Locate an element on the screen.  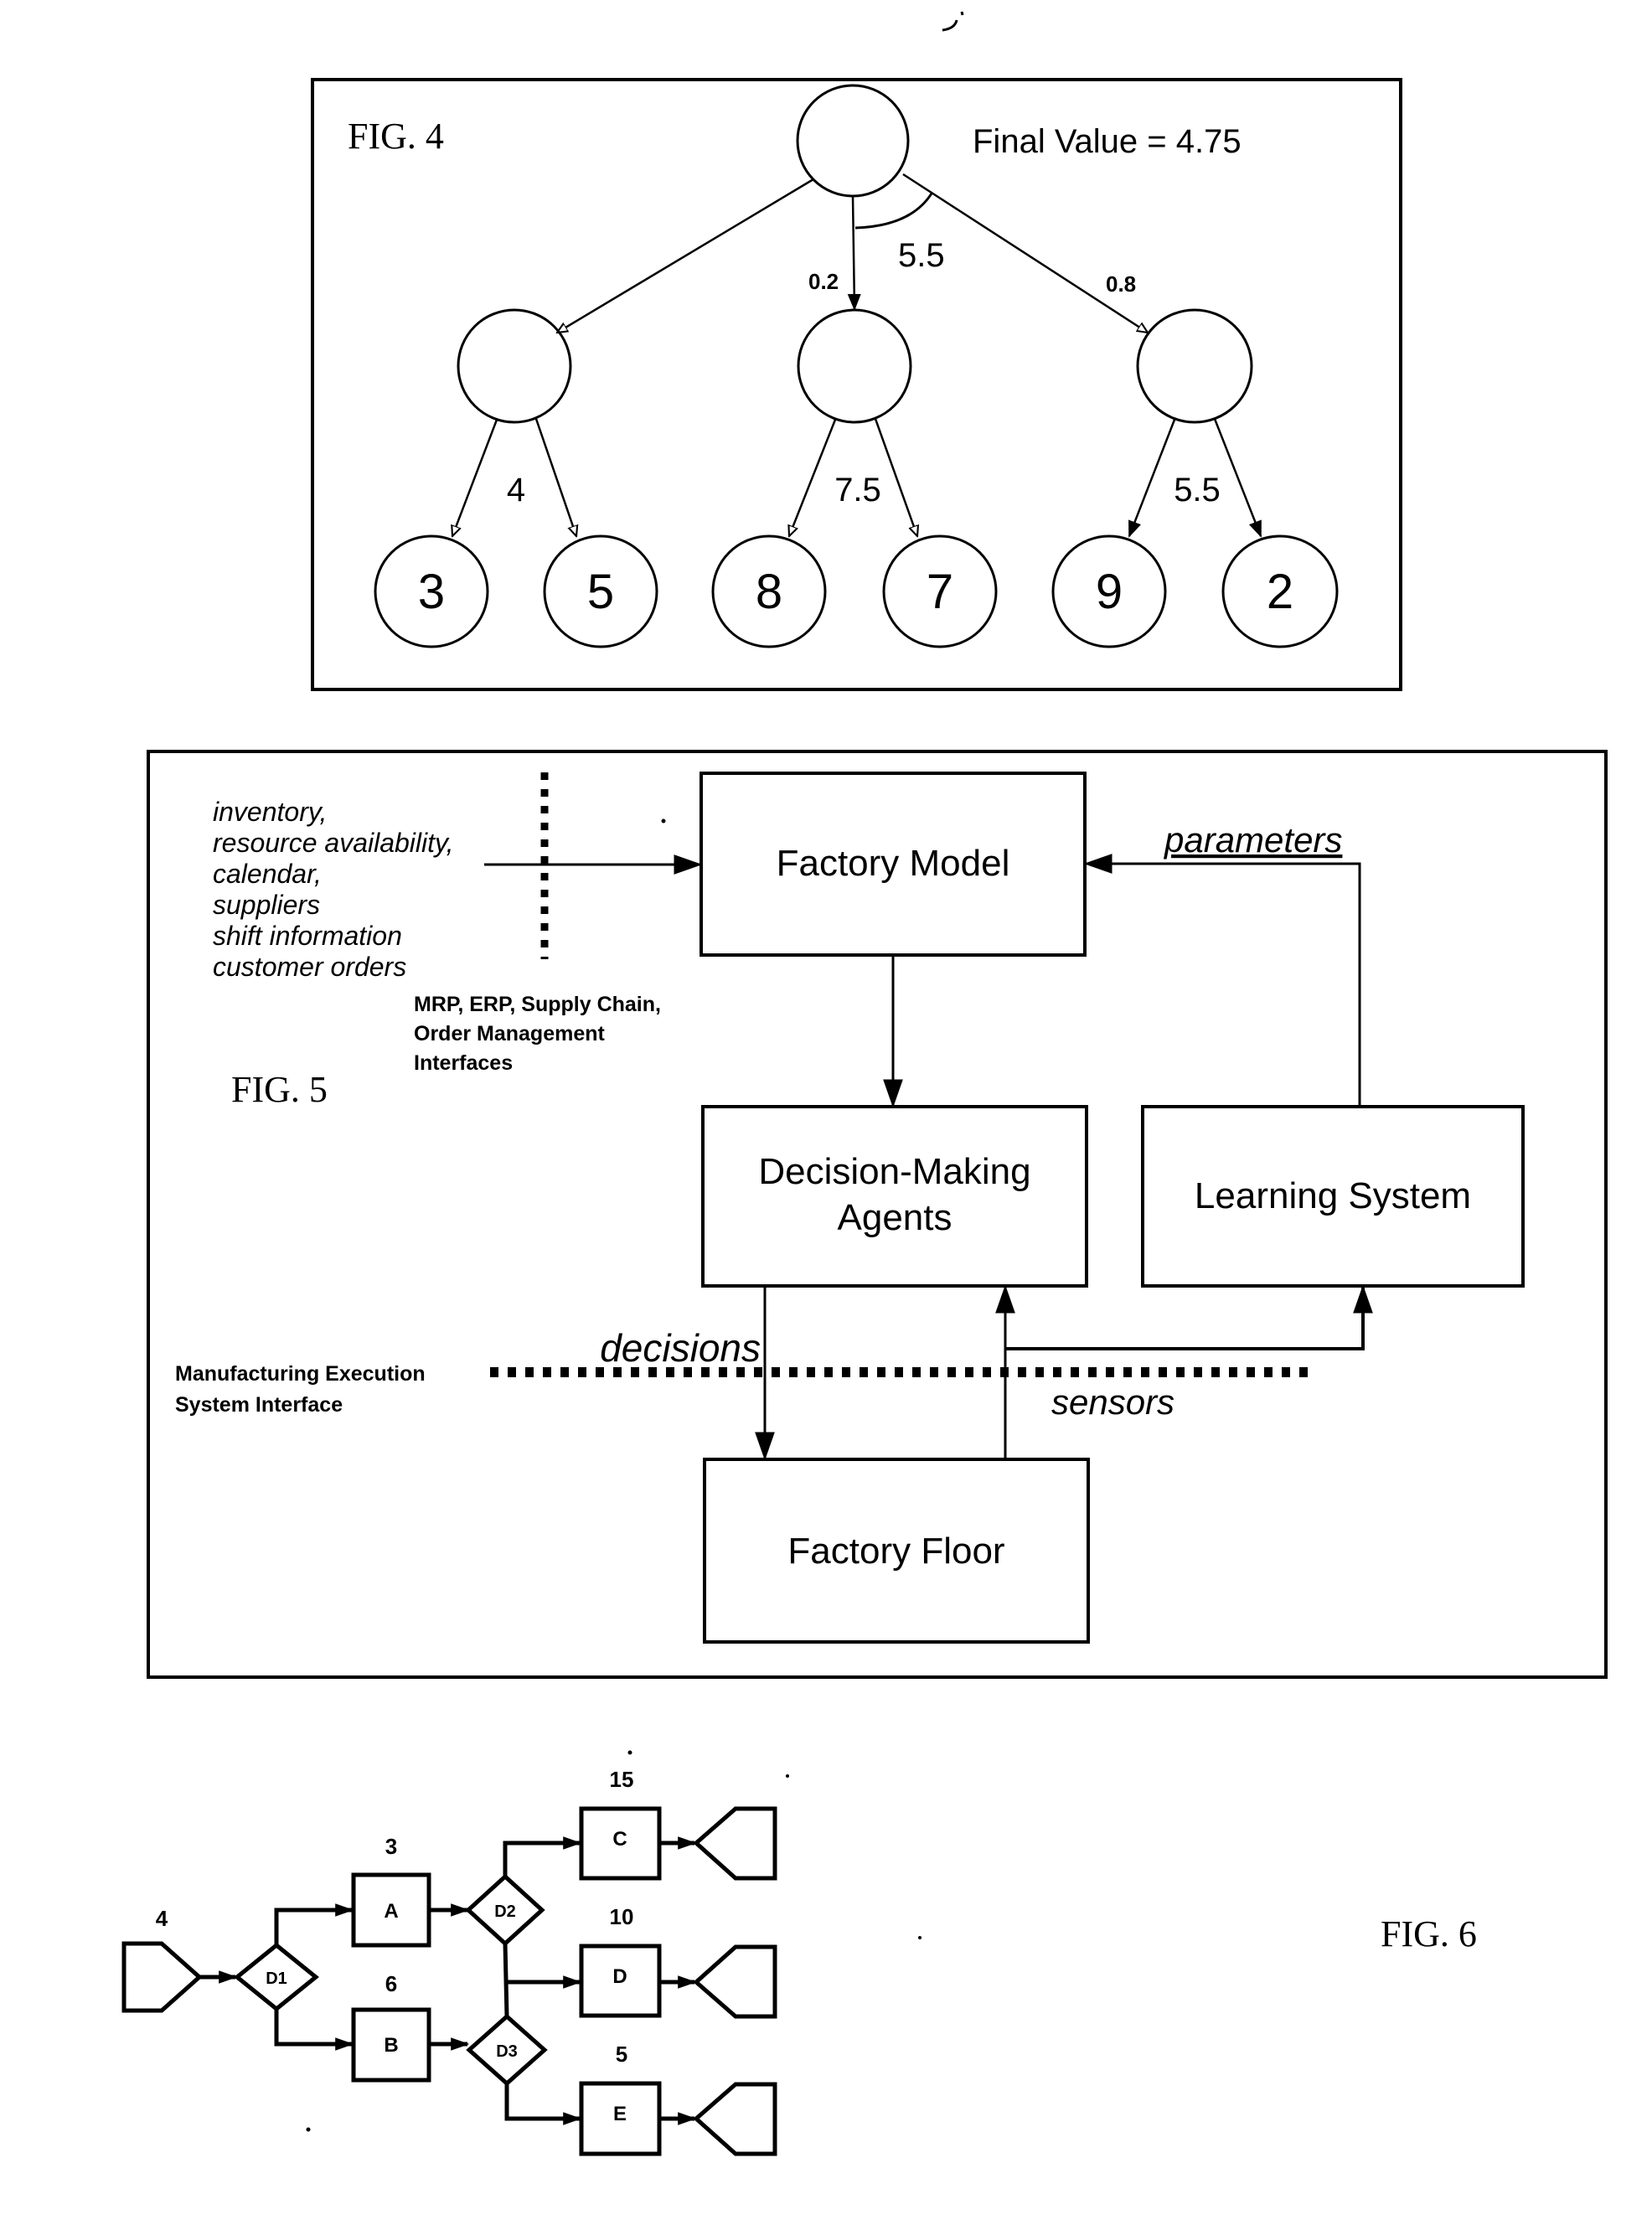
task-value: 3 is located at coordinates (391, 1846).